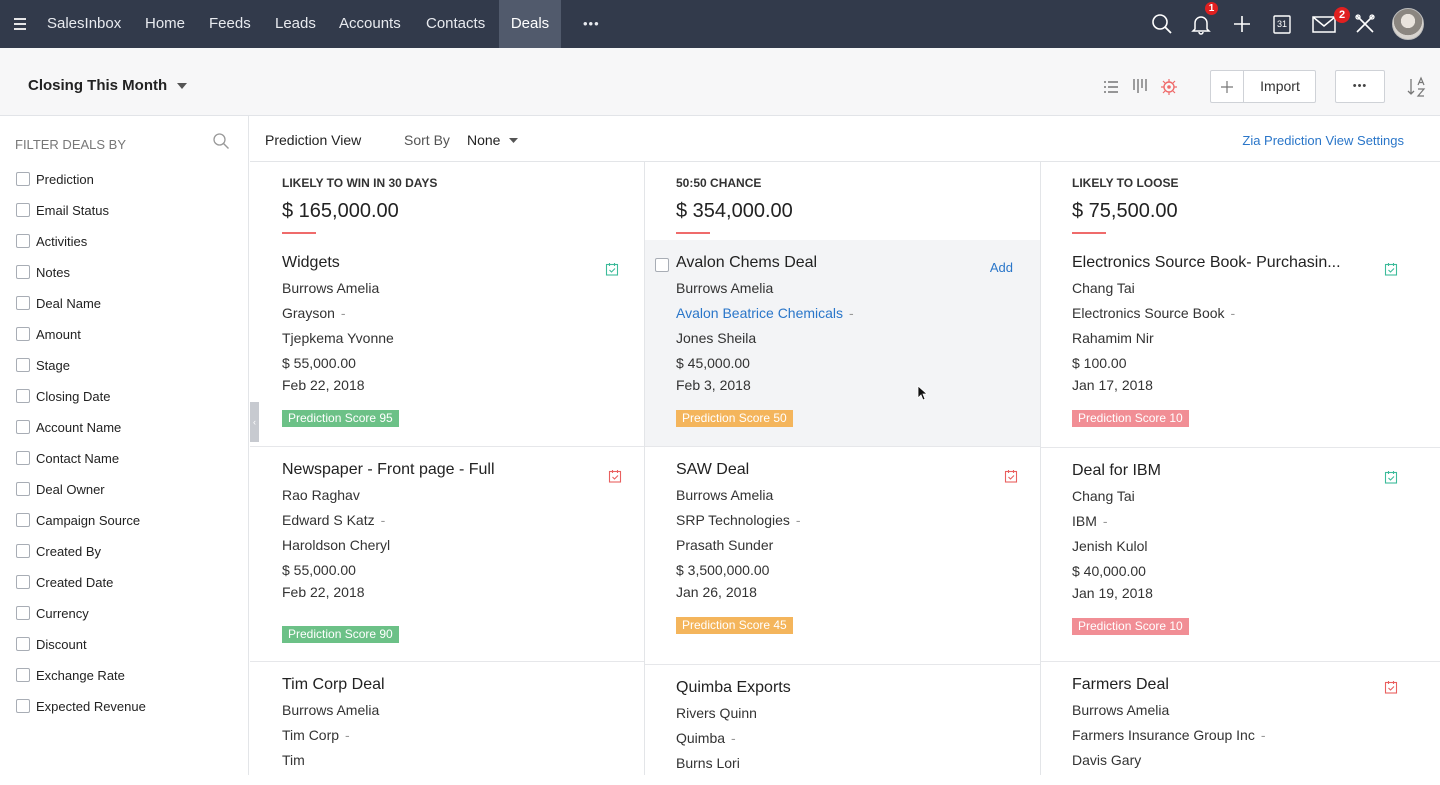 This screenshot has height=785, width=1440. Describe the element at coordinates (52, 613) in the screenshot. I see `filter-item: Currency` at that location.